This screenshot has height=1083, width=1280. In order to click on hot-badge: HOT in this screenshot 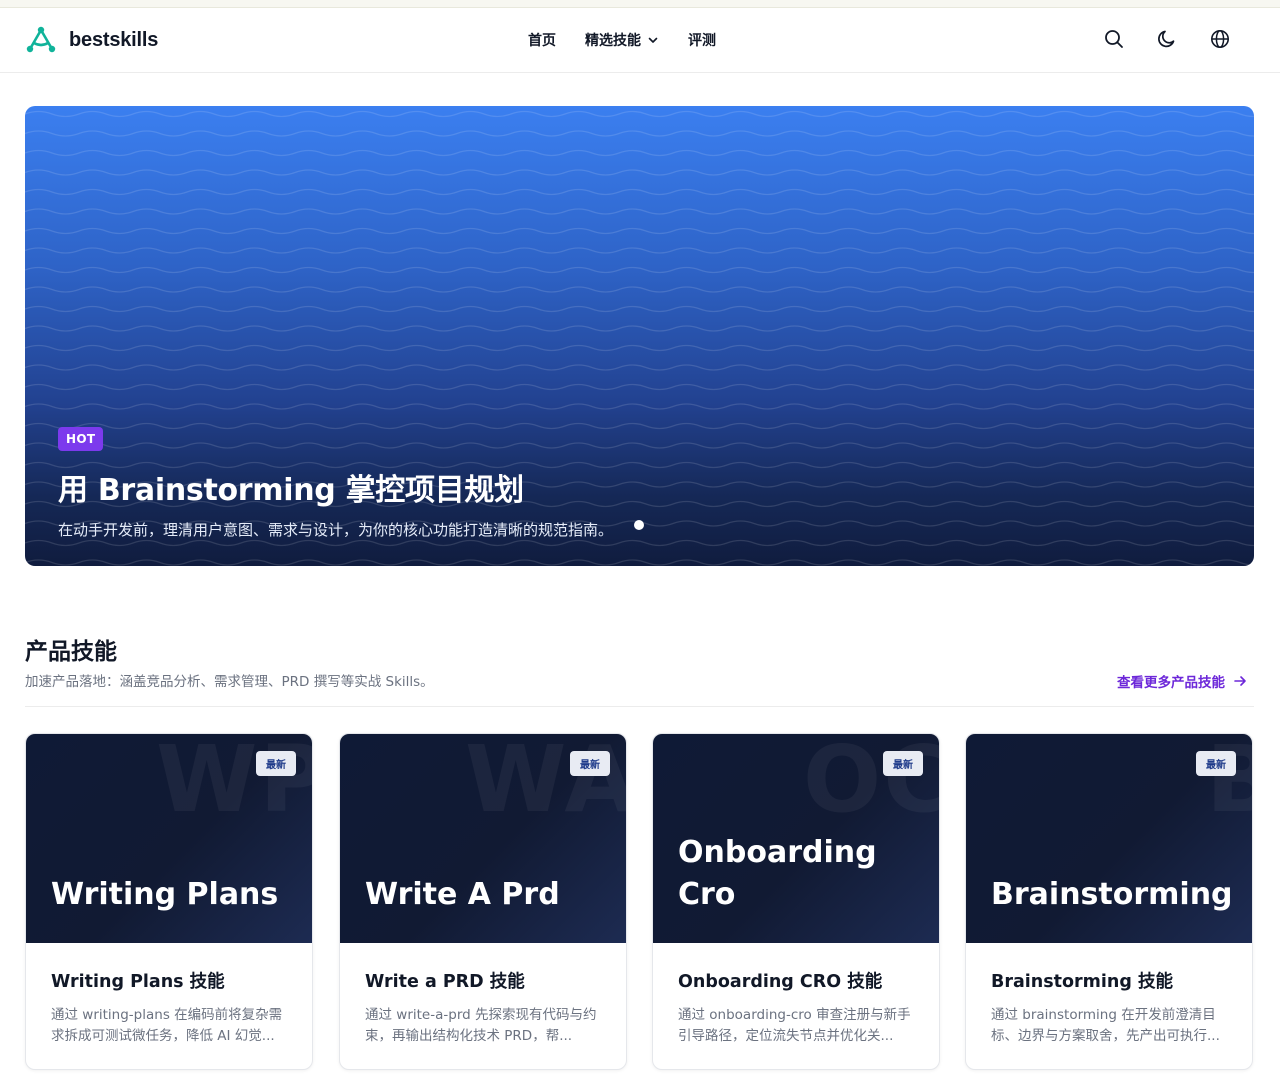, I will do `click(81, 439)`.